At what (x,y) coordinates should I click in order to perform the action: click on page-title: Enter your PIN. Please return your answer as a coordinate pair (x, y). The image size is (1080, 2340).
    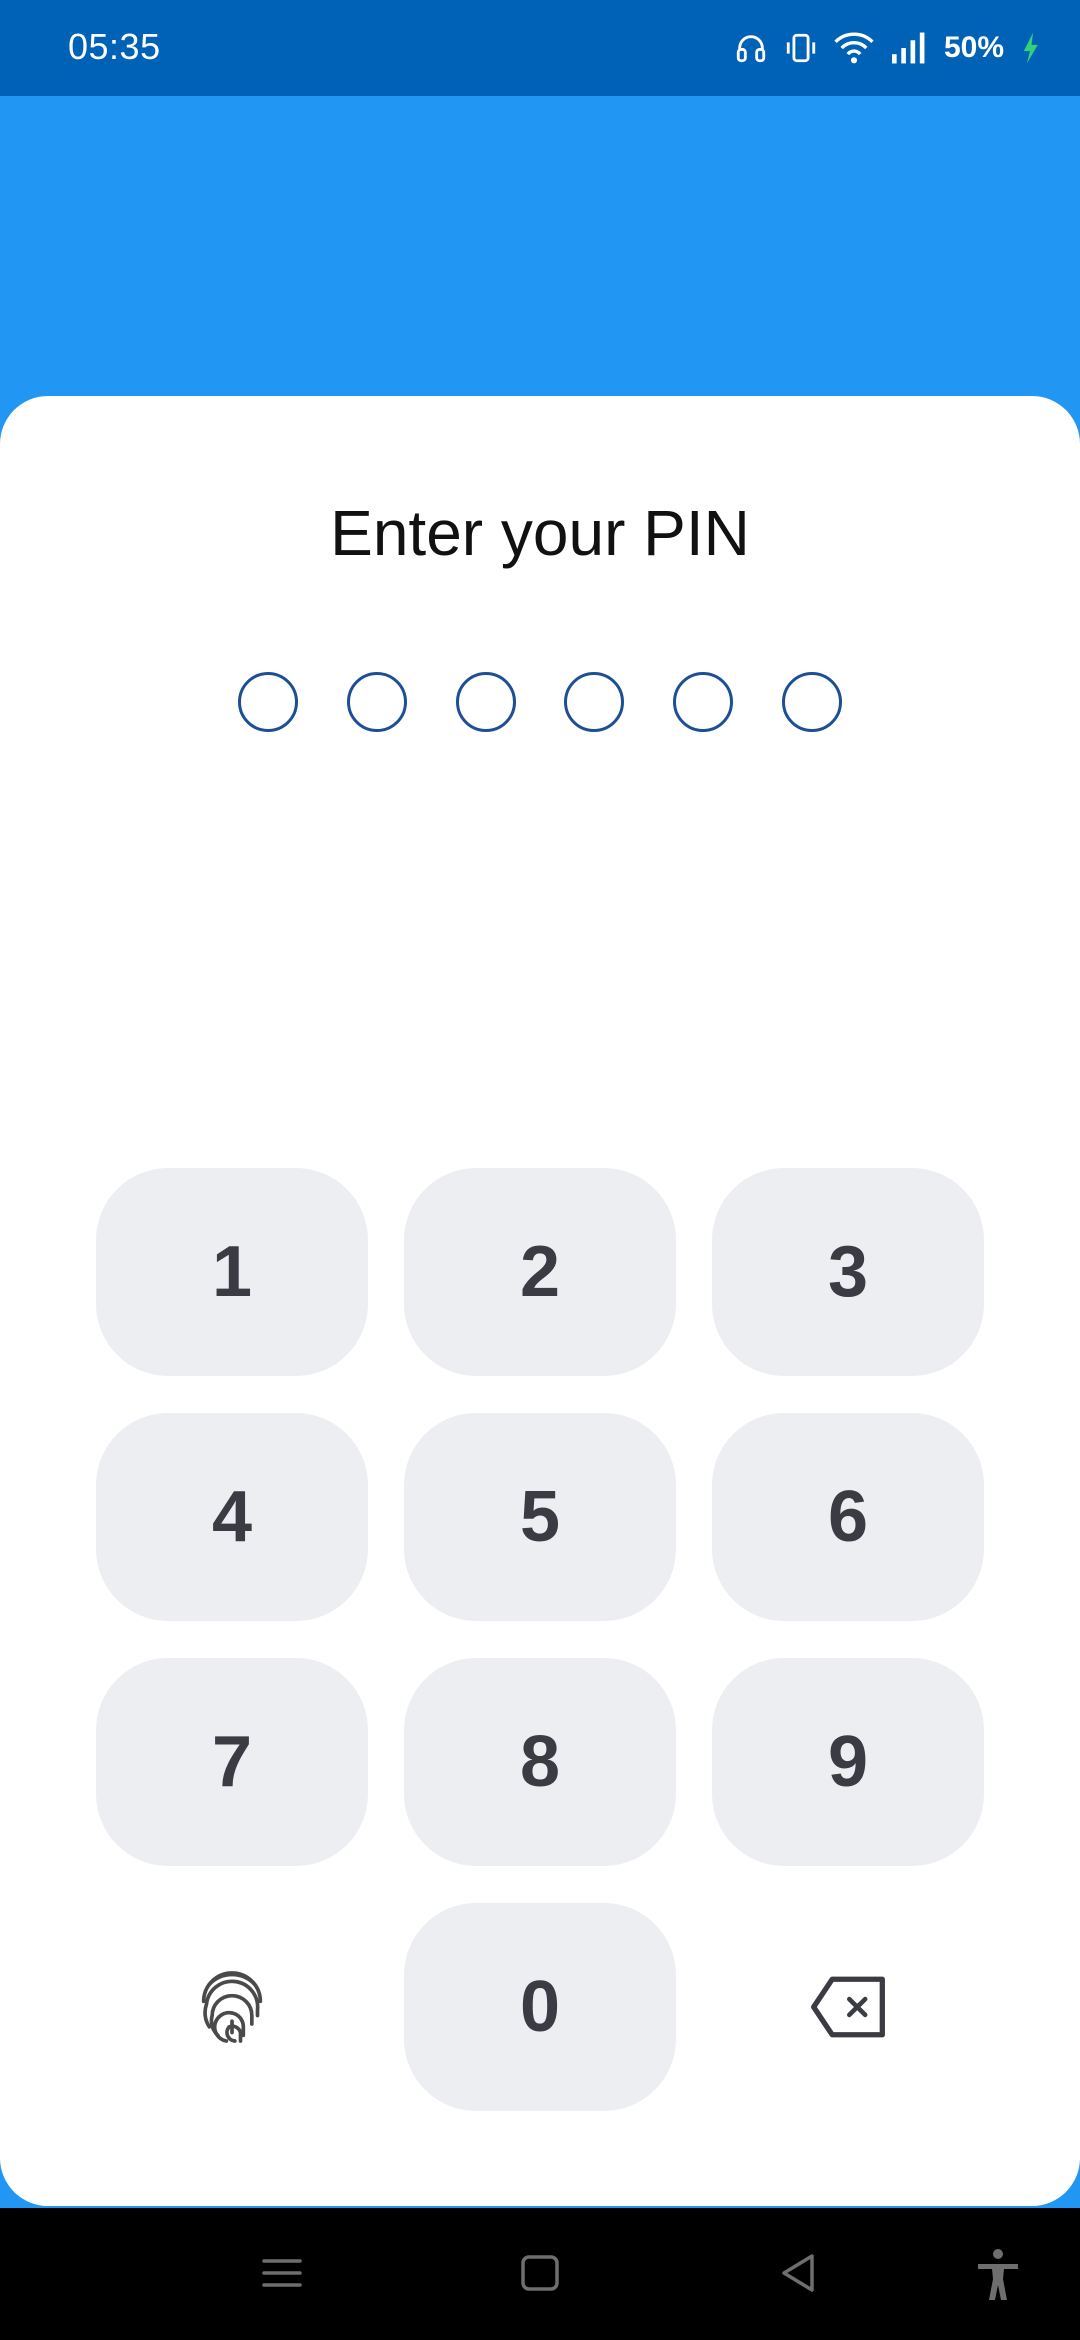
    Looking at the image, I should click on (540, 533).